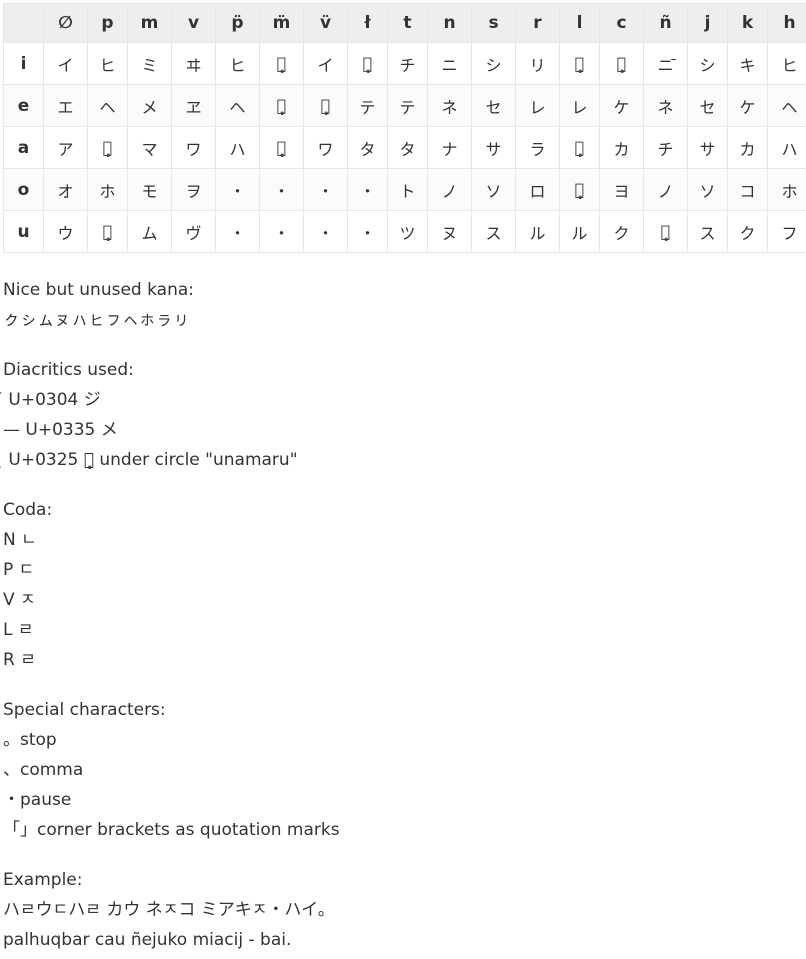  Describe the element at coordinates (707, 147) in the screenshot. I see `kana-cell: サ` at that location.